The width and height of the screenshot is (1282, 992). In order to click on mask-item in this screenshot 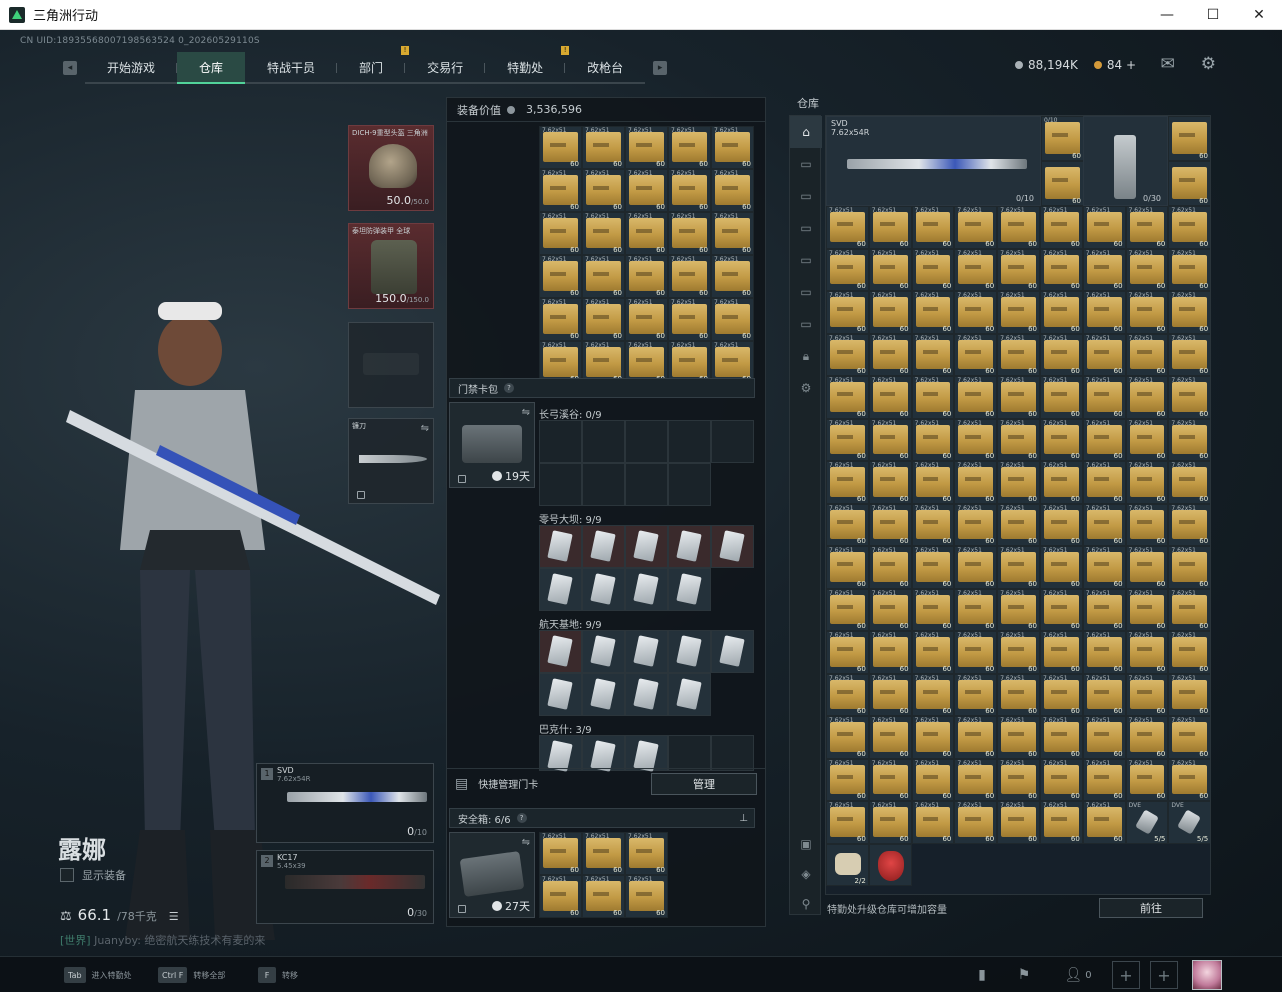, I will do `click(890, 864)`.